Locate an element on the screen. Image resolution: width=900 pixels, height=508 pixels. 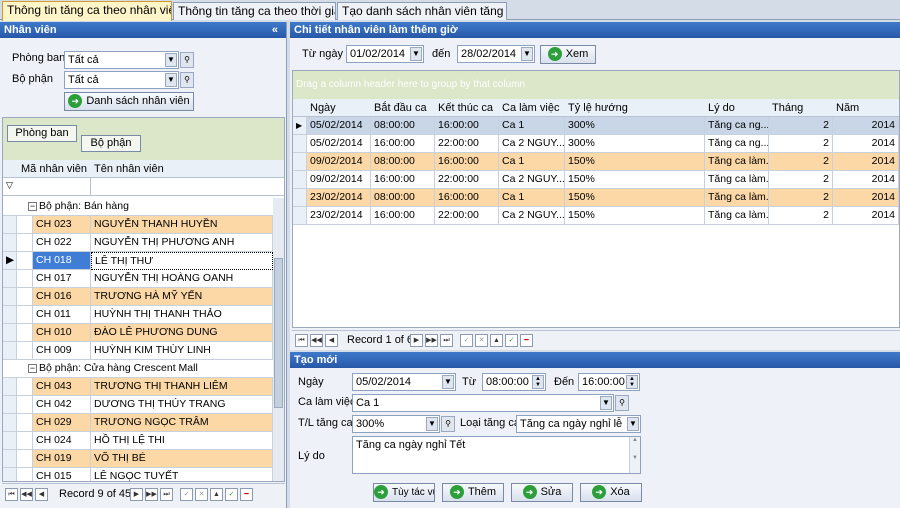
collapse-icon: « is located at coordinates (275, 30).